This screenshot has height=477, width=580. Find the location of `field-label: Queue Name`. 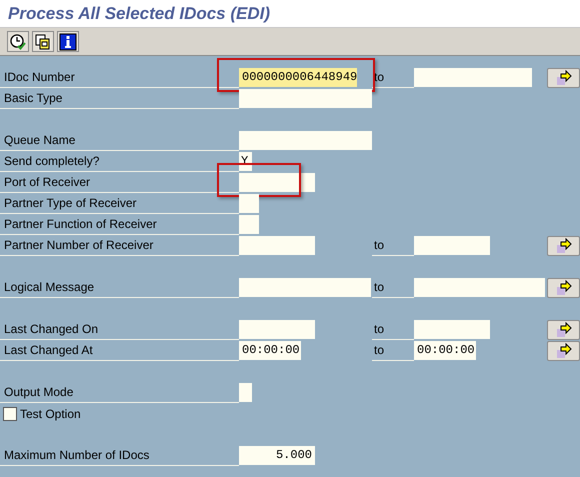

field-label: Queue Name is located at coordinates (119, 140).